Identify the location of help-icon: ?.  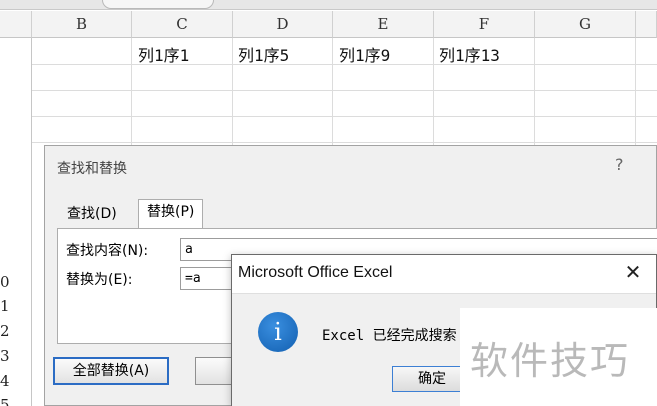
(619, 164).